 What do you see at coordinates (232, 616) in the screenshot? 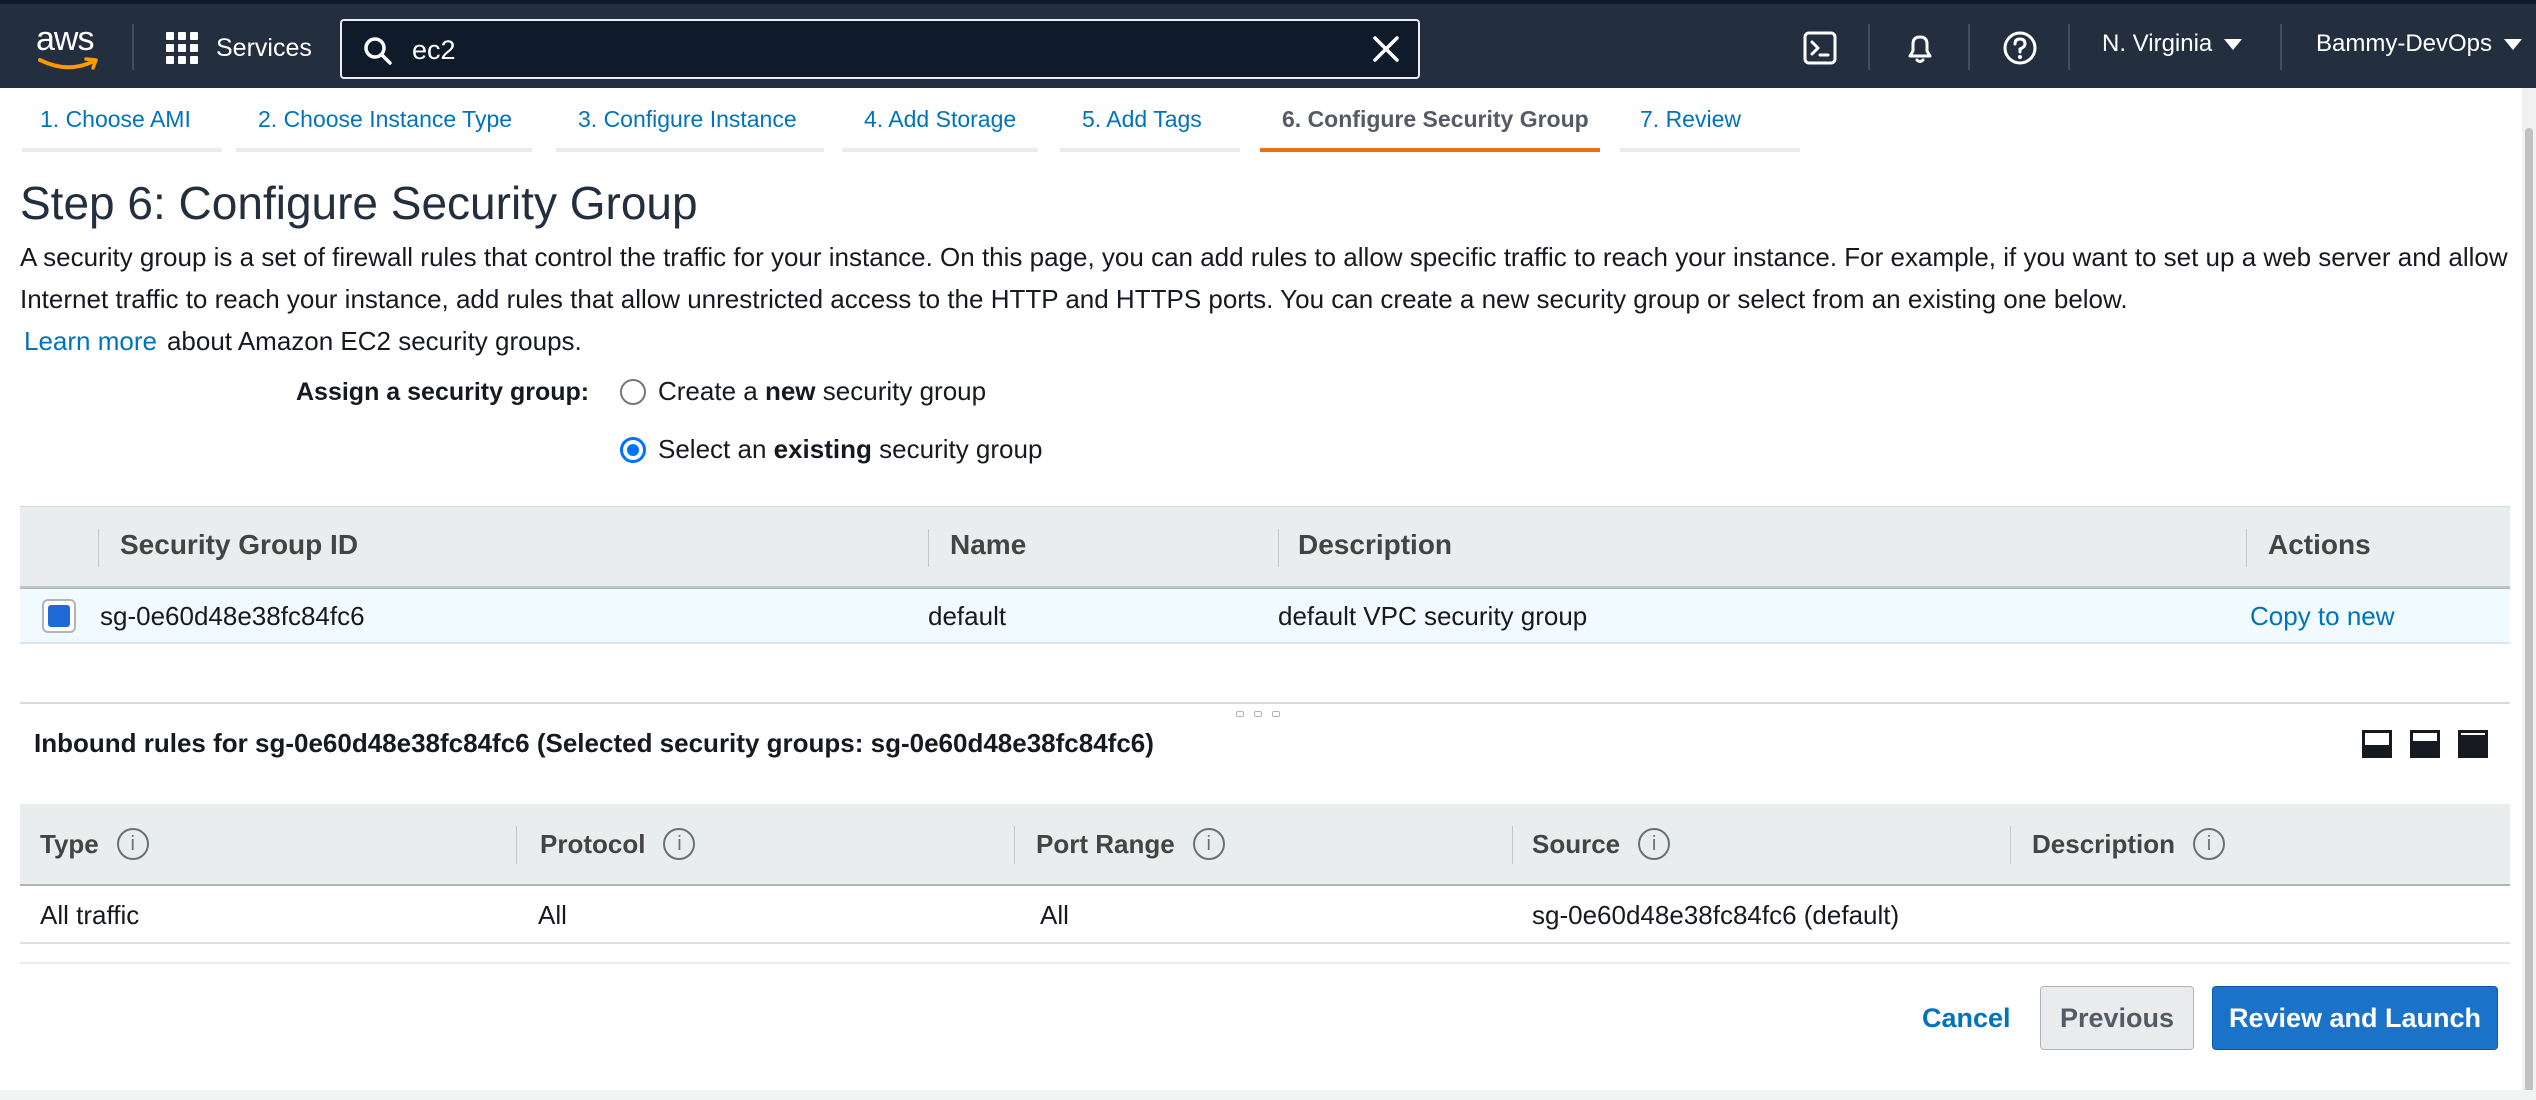
I see `cell-security-group-id: sg-0e60d48e38fc84fc6` at bounding box center [232, 616].